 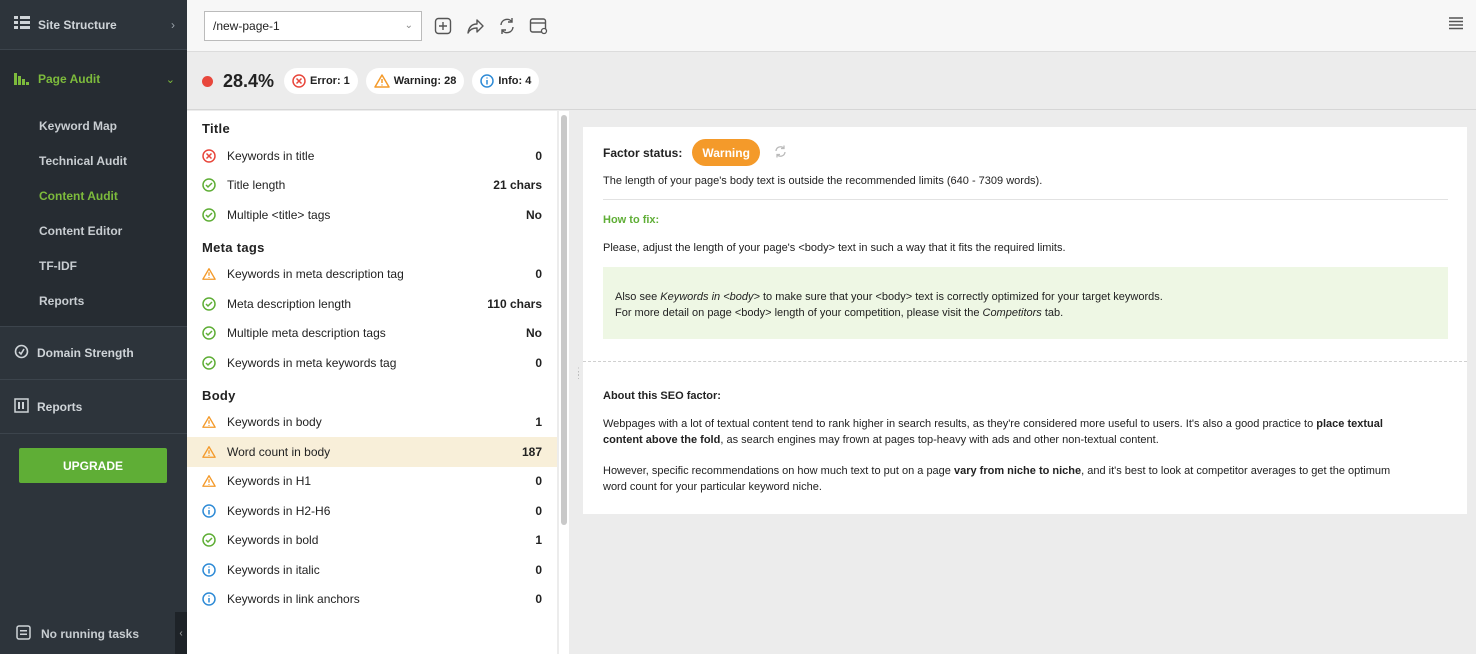 What do you see at coordinates (372, 600) in the screenshot?
I see `factor-row: Keywords in link anchors 0` at bounding box center [372, 600].